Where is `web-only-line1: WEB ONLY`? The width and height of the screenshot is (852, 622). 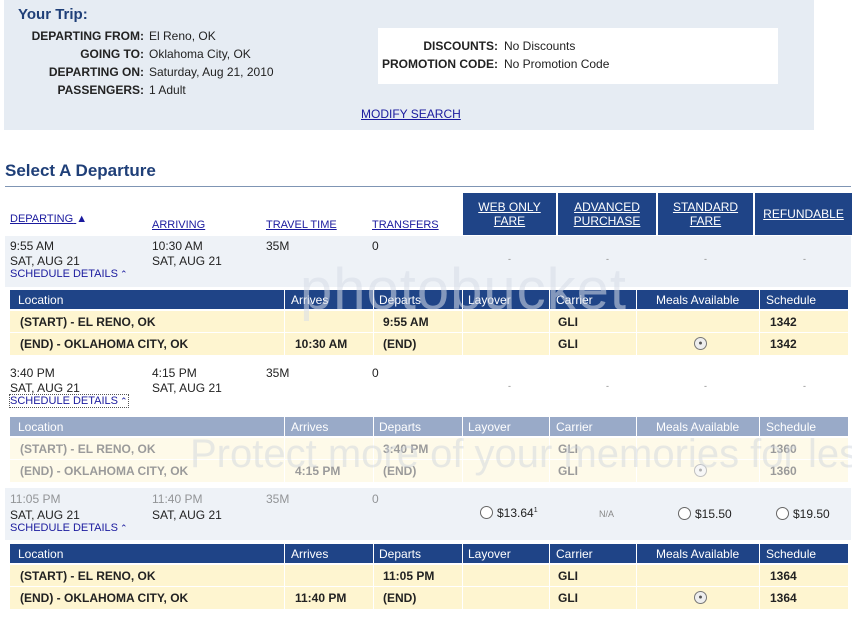 web-only-line1: WEB ONLY is located at coordinates (509, 207).